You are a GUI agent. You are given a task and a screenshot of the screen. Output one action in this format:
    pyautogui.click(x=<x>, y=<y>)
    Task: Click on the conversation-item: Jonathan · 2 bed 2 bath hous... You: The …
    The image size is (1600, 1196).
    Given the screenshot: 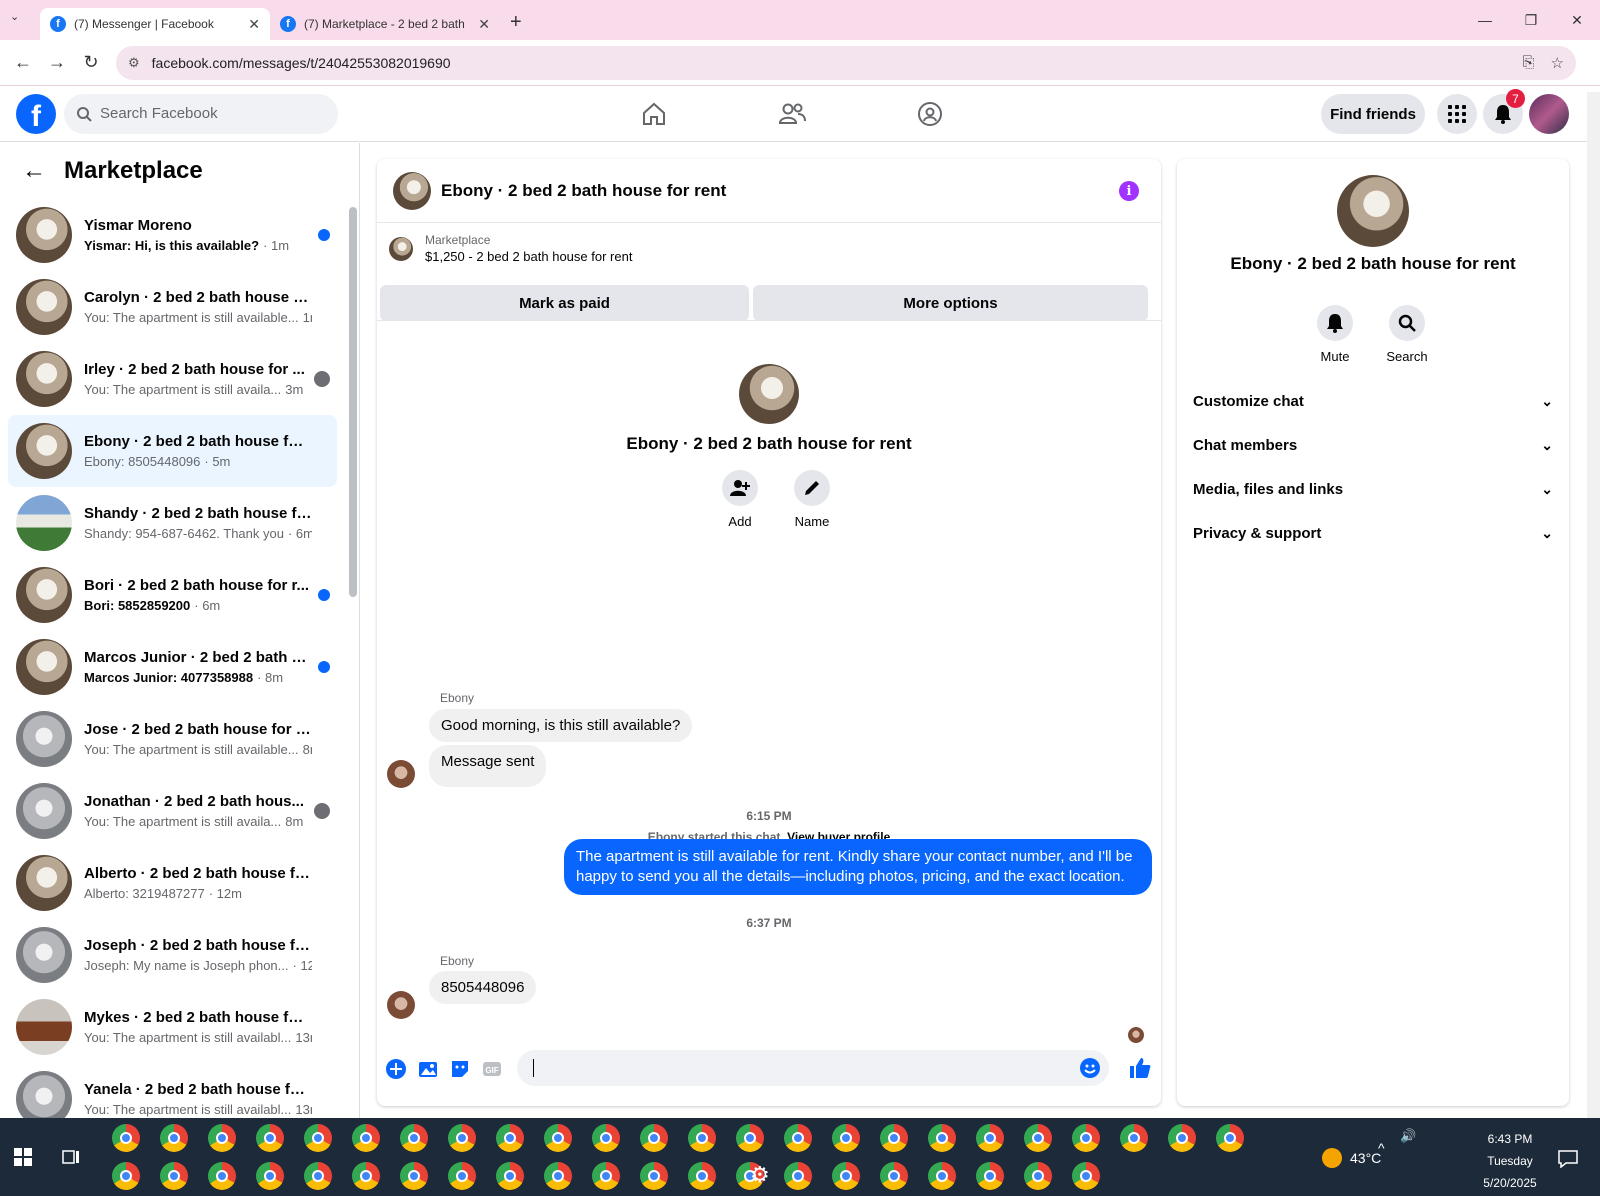 What is the action you would take?
    pyautogui.click(x=172, y=811)
    